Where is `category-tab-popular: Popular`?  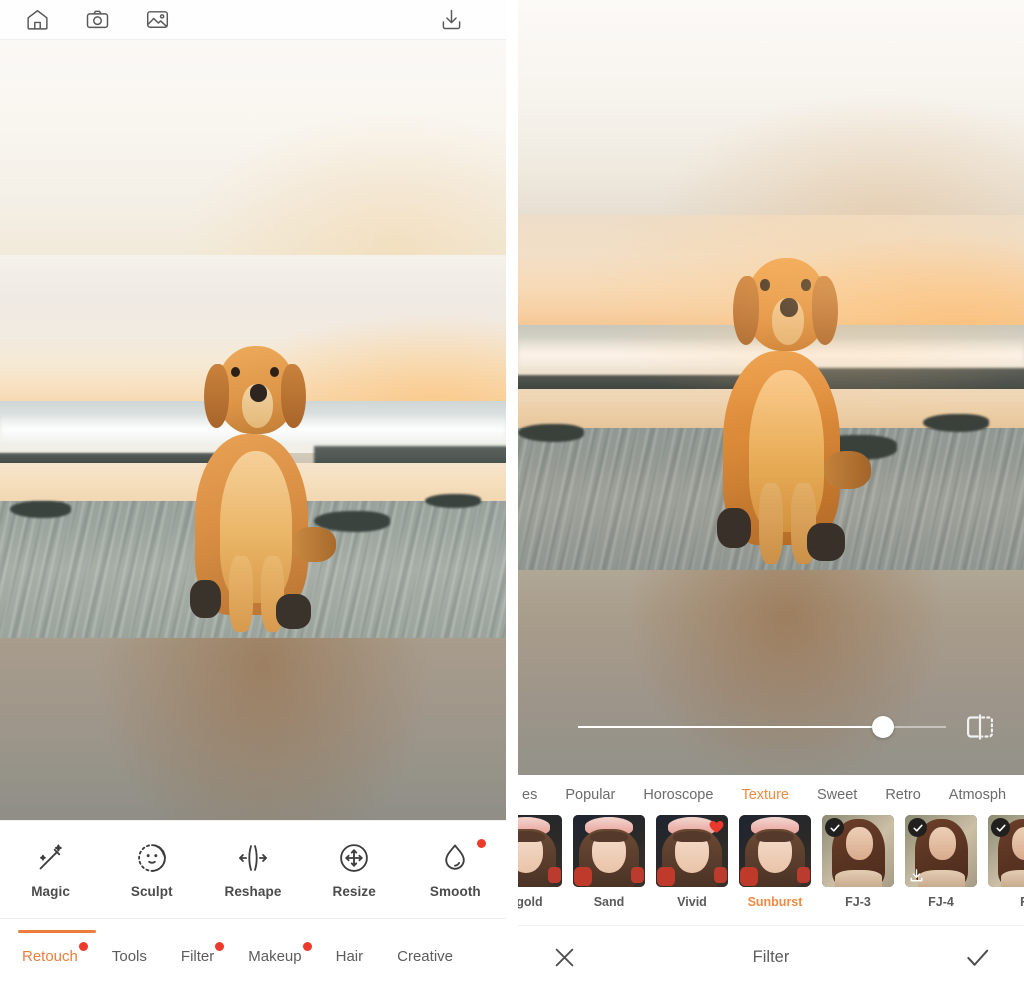 category-tab-popular: Popular is located at coordinates (590, 795).